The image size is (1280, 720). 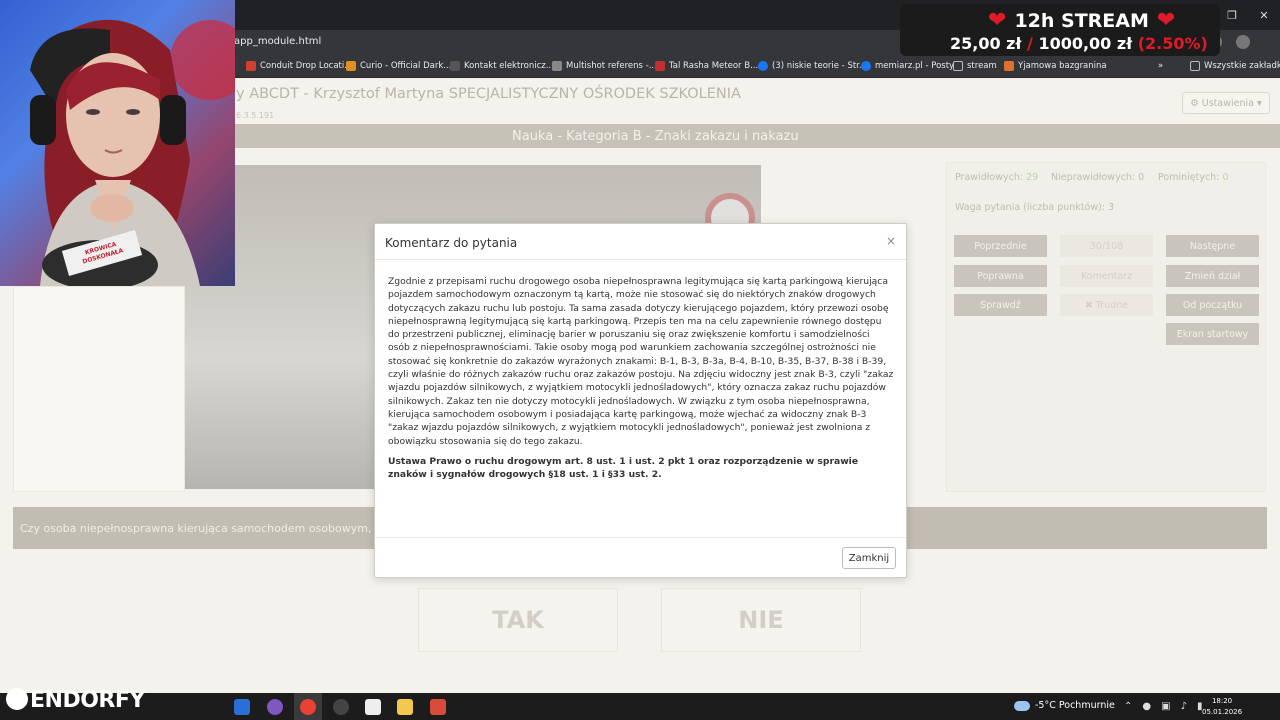 I want to click on bookmark-item: Yjamowa bazgranina, so click(x=1055, y=66).